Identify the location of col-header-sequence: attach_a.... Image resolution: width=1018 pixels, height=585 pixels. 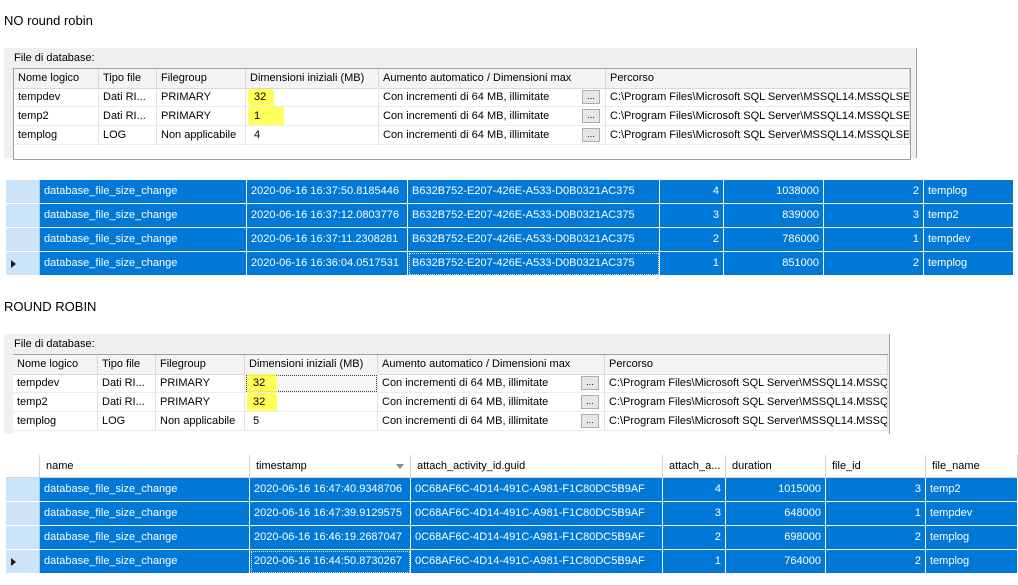
(694, 466).